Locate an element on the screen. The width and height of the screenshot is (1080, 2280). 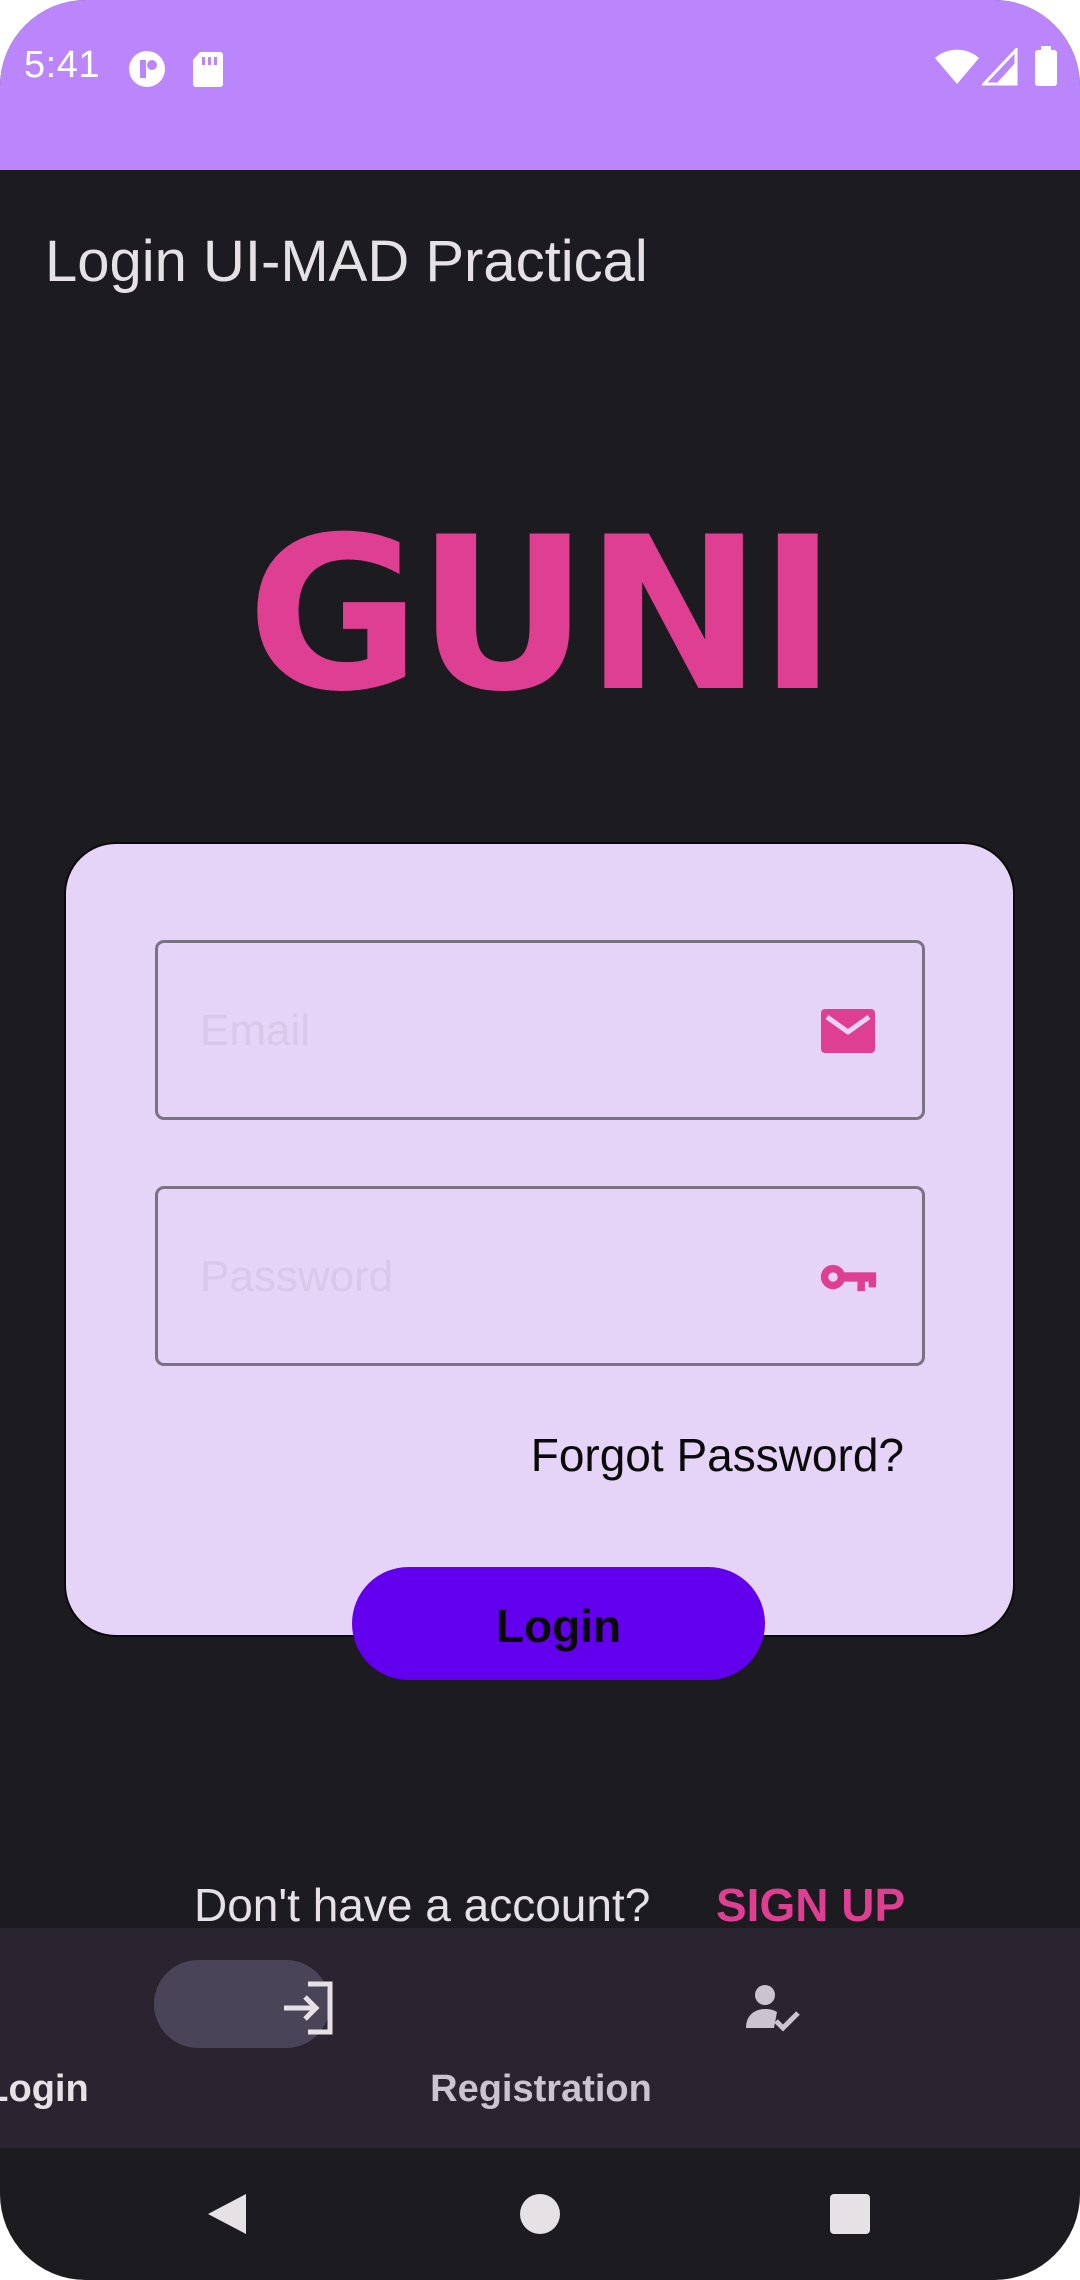
signal-icon is located at coordinates (1000, 67).